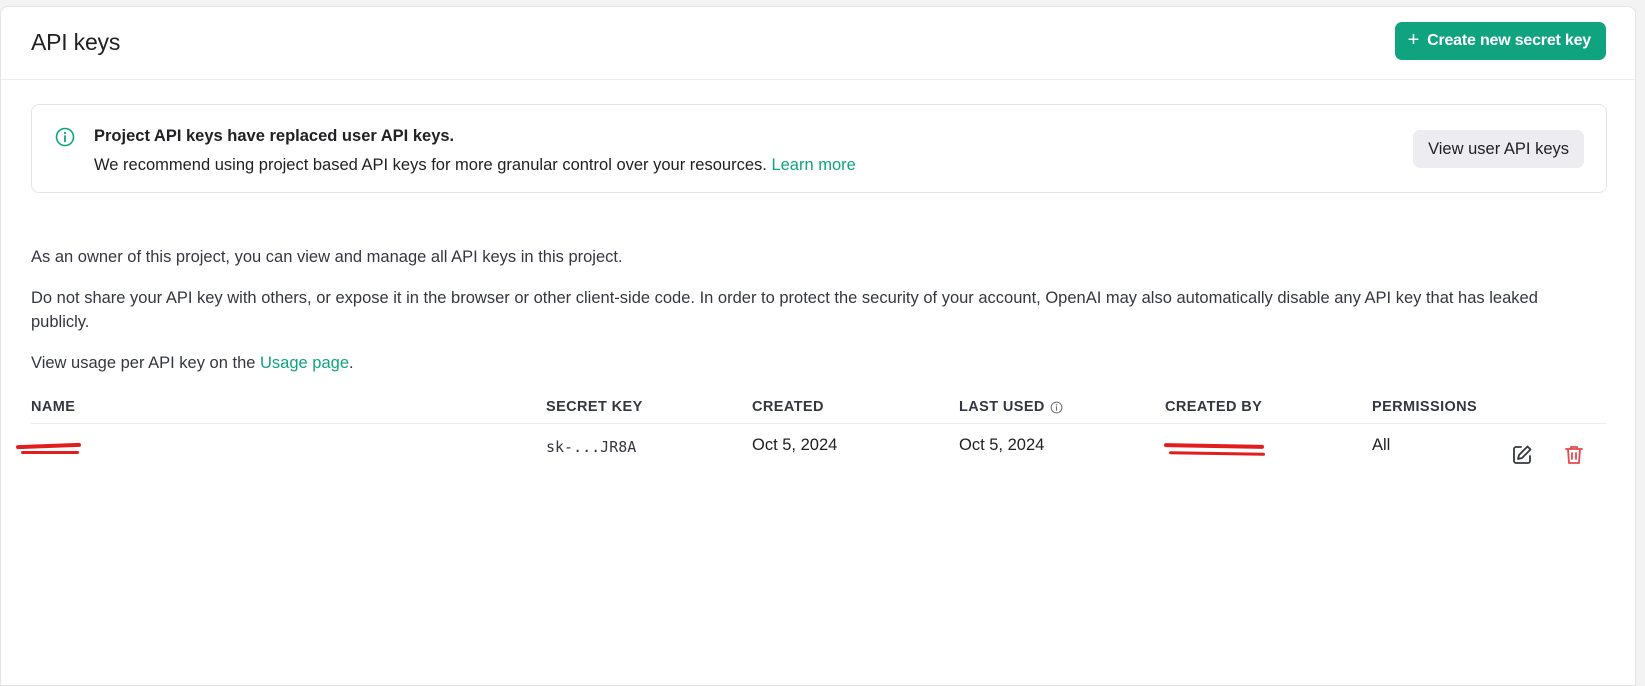  I want to click on table-row: sk-...JR8A Oct 5, 2024 Oct 5, 2024 All, so click(811, 453).